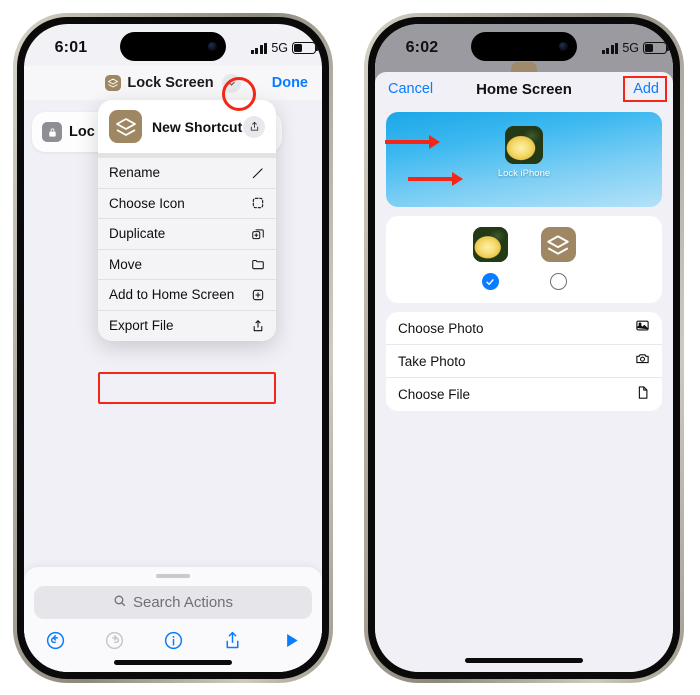  Describe the element at coordinates (290, 83) in the screenshot. I see `done-button: Done` at that location.